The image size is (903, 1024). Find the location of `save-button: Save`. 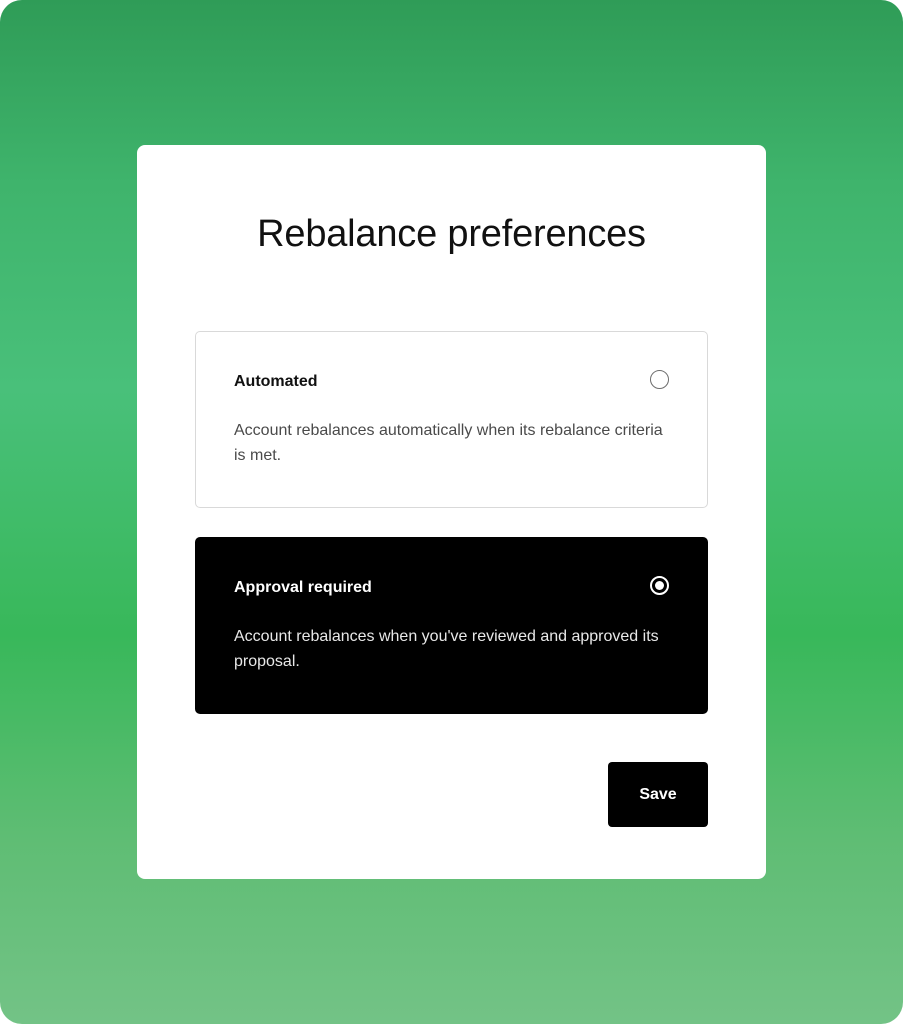

save-button: Save is located at coordinates (658, 794).